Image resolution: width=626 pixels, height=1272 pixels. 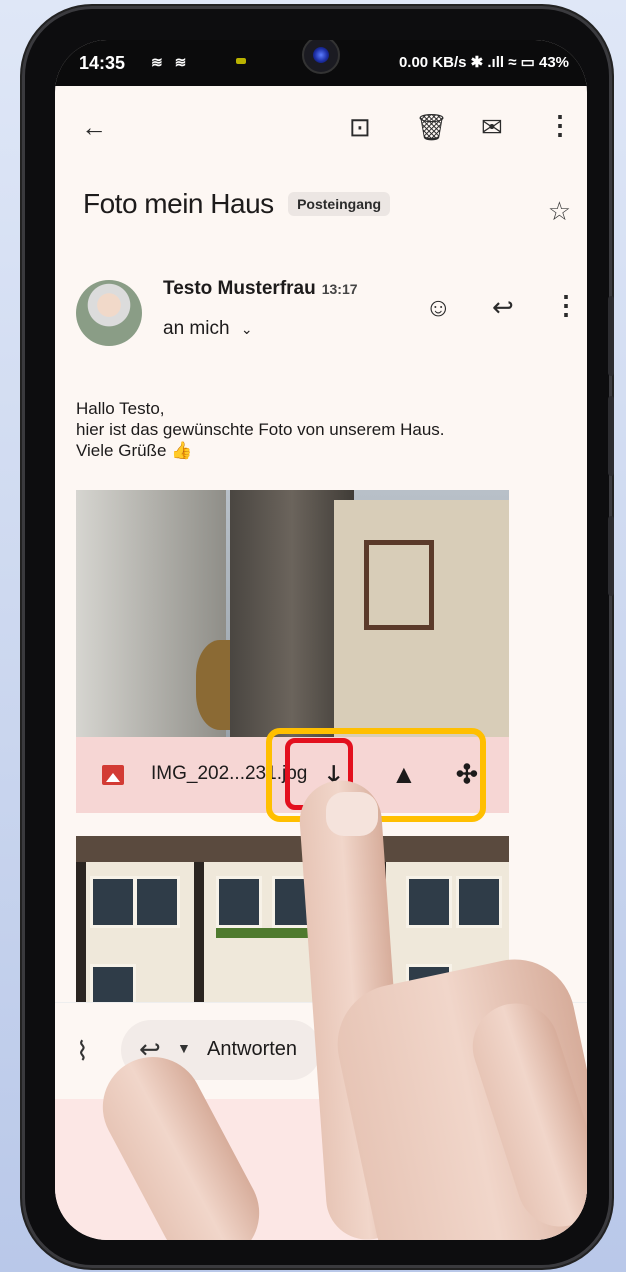 I want to click on email-subject: Foto mein Haus, so click(x=178, y=203).